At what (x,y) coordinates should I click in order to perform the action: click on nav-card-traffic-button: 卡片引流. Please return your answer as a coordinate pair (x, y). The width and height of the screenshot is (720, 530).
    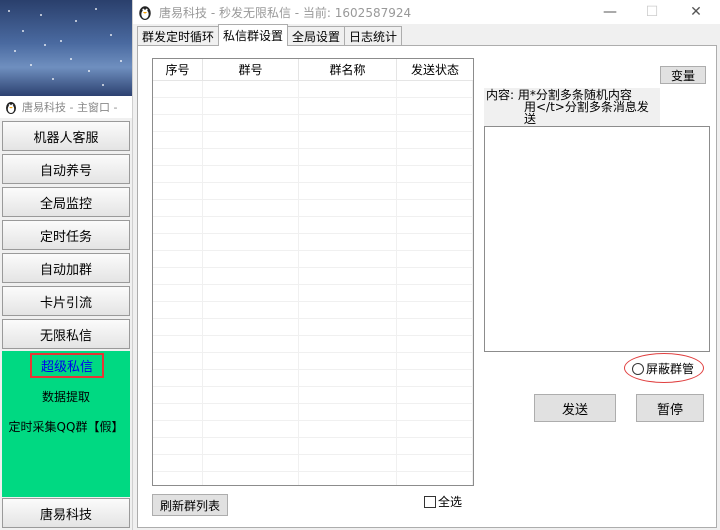
    Looking at the image, I should click on (66, 301).